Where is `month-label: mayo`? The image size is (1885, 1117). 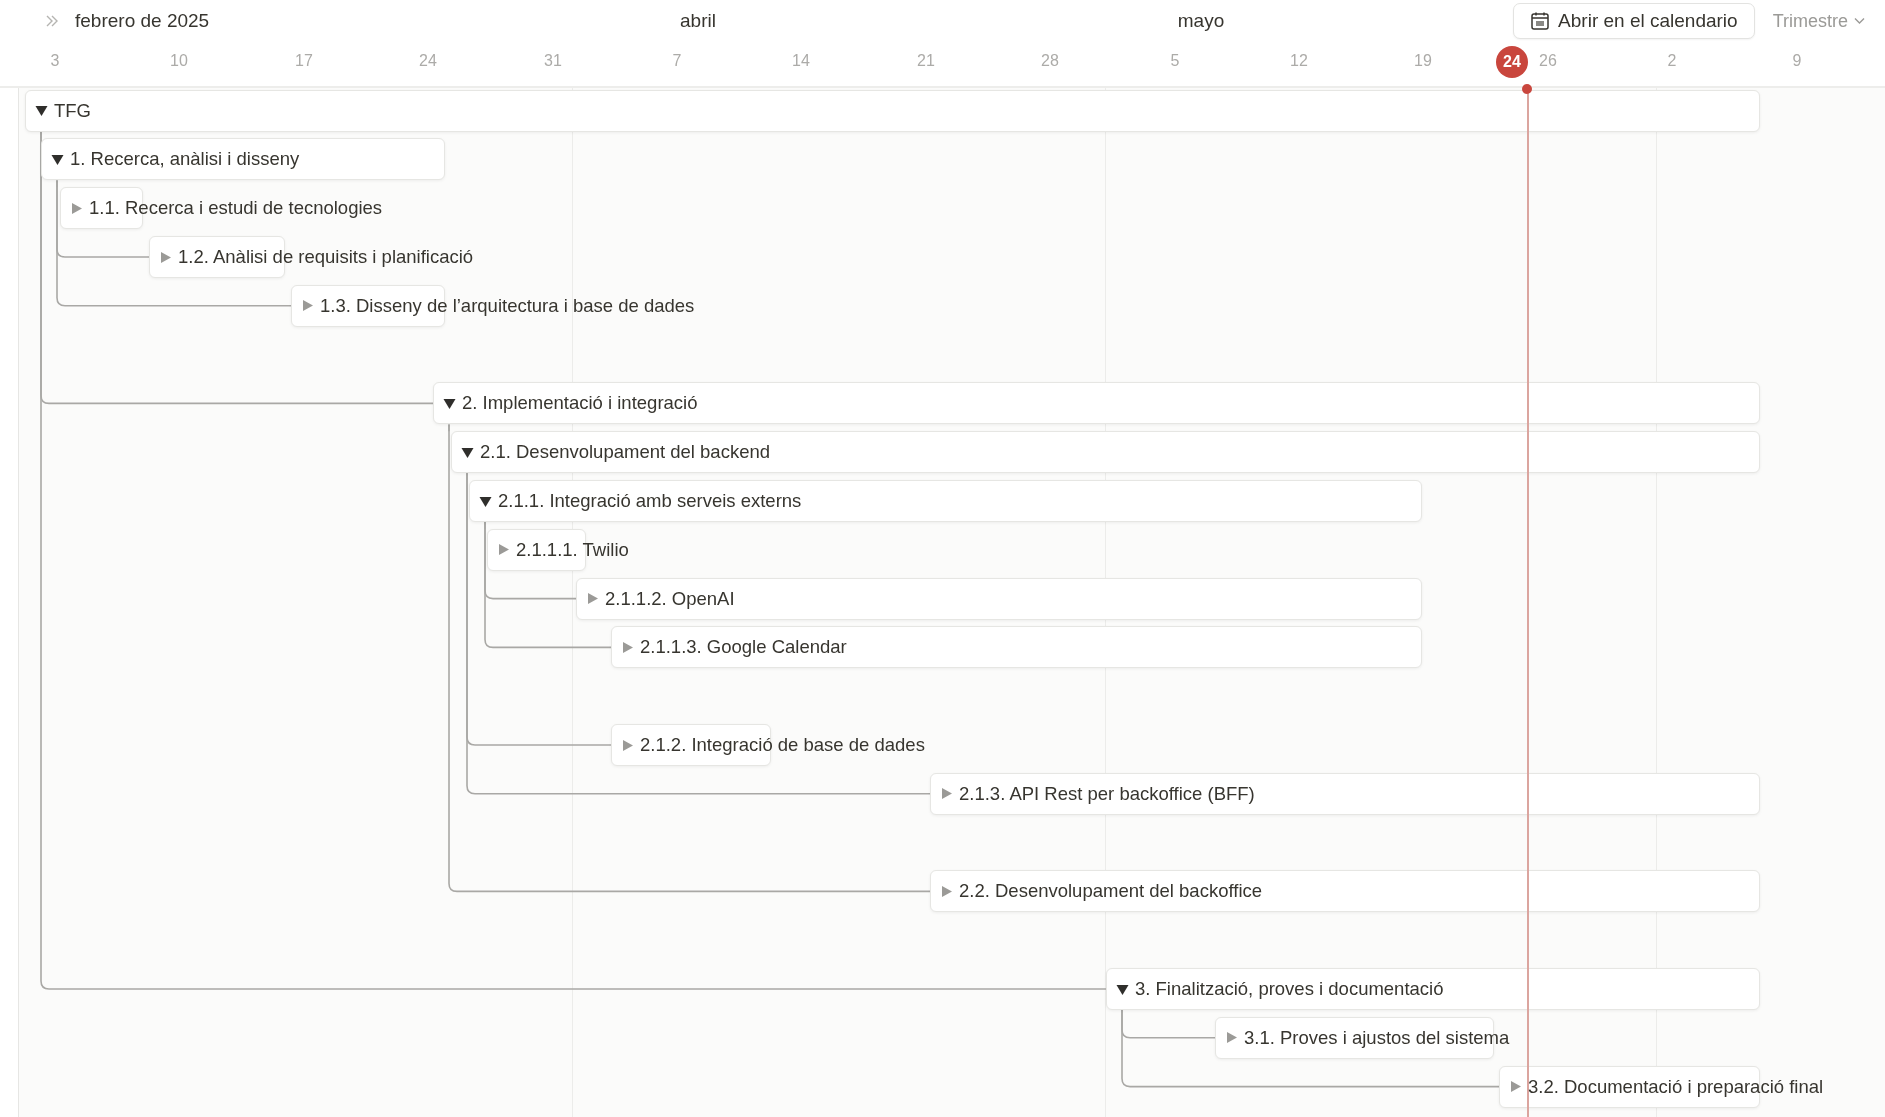 month-label: mayo is located at coordinates (1201, 21).